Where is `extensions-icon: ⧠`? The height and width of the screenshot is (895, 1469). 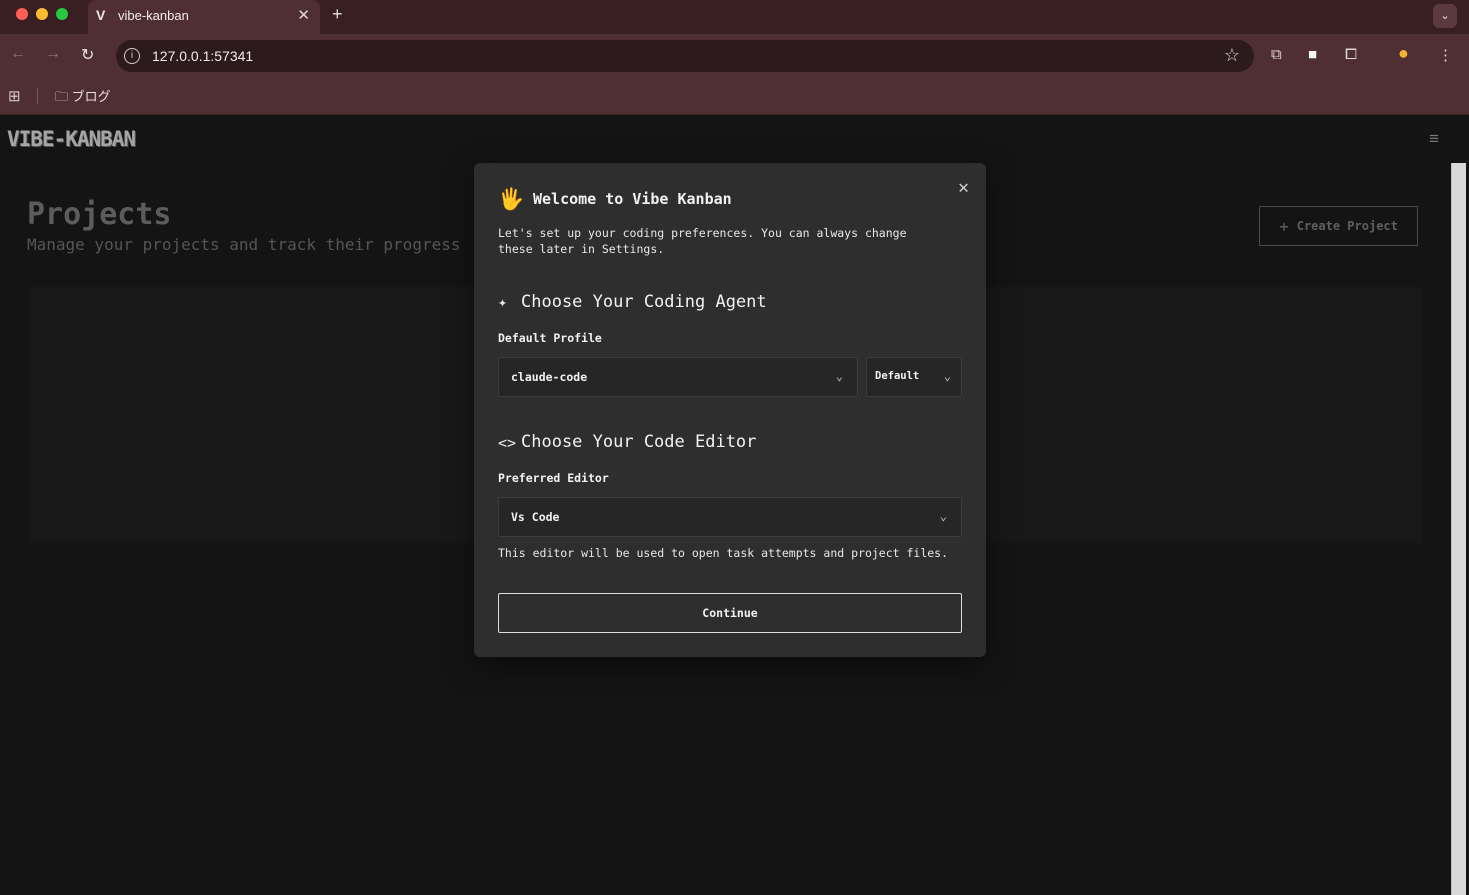
extensions-icon: ⧠ is located at coordinates (1351, 54).